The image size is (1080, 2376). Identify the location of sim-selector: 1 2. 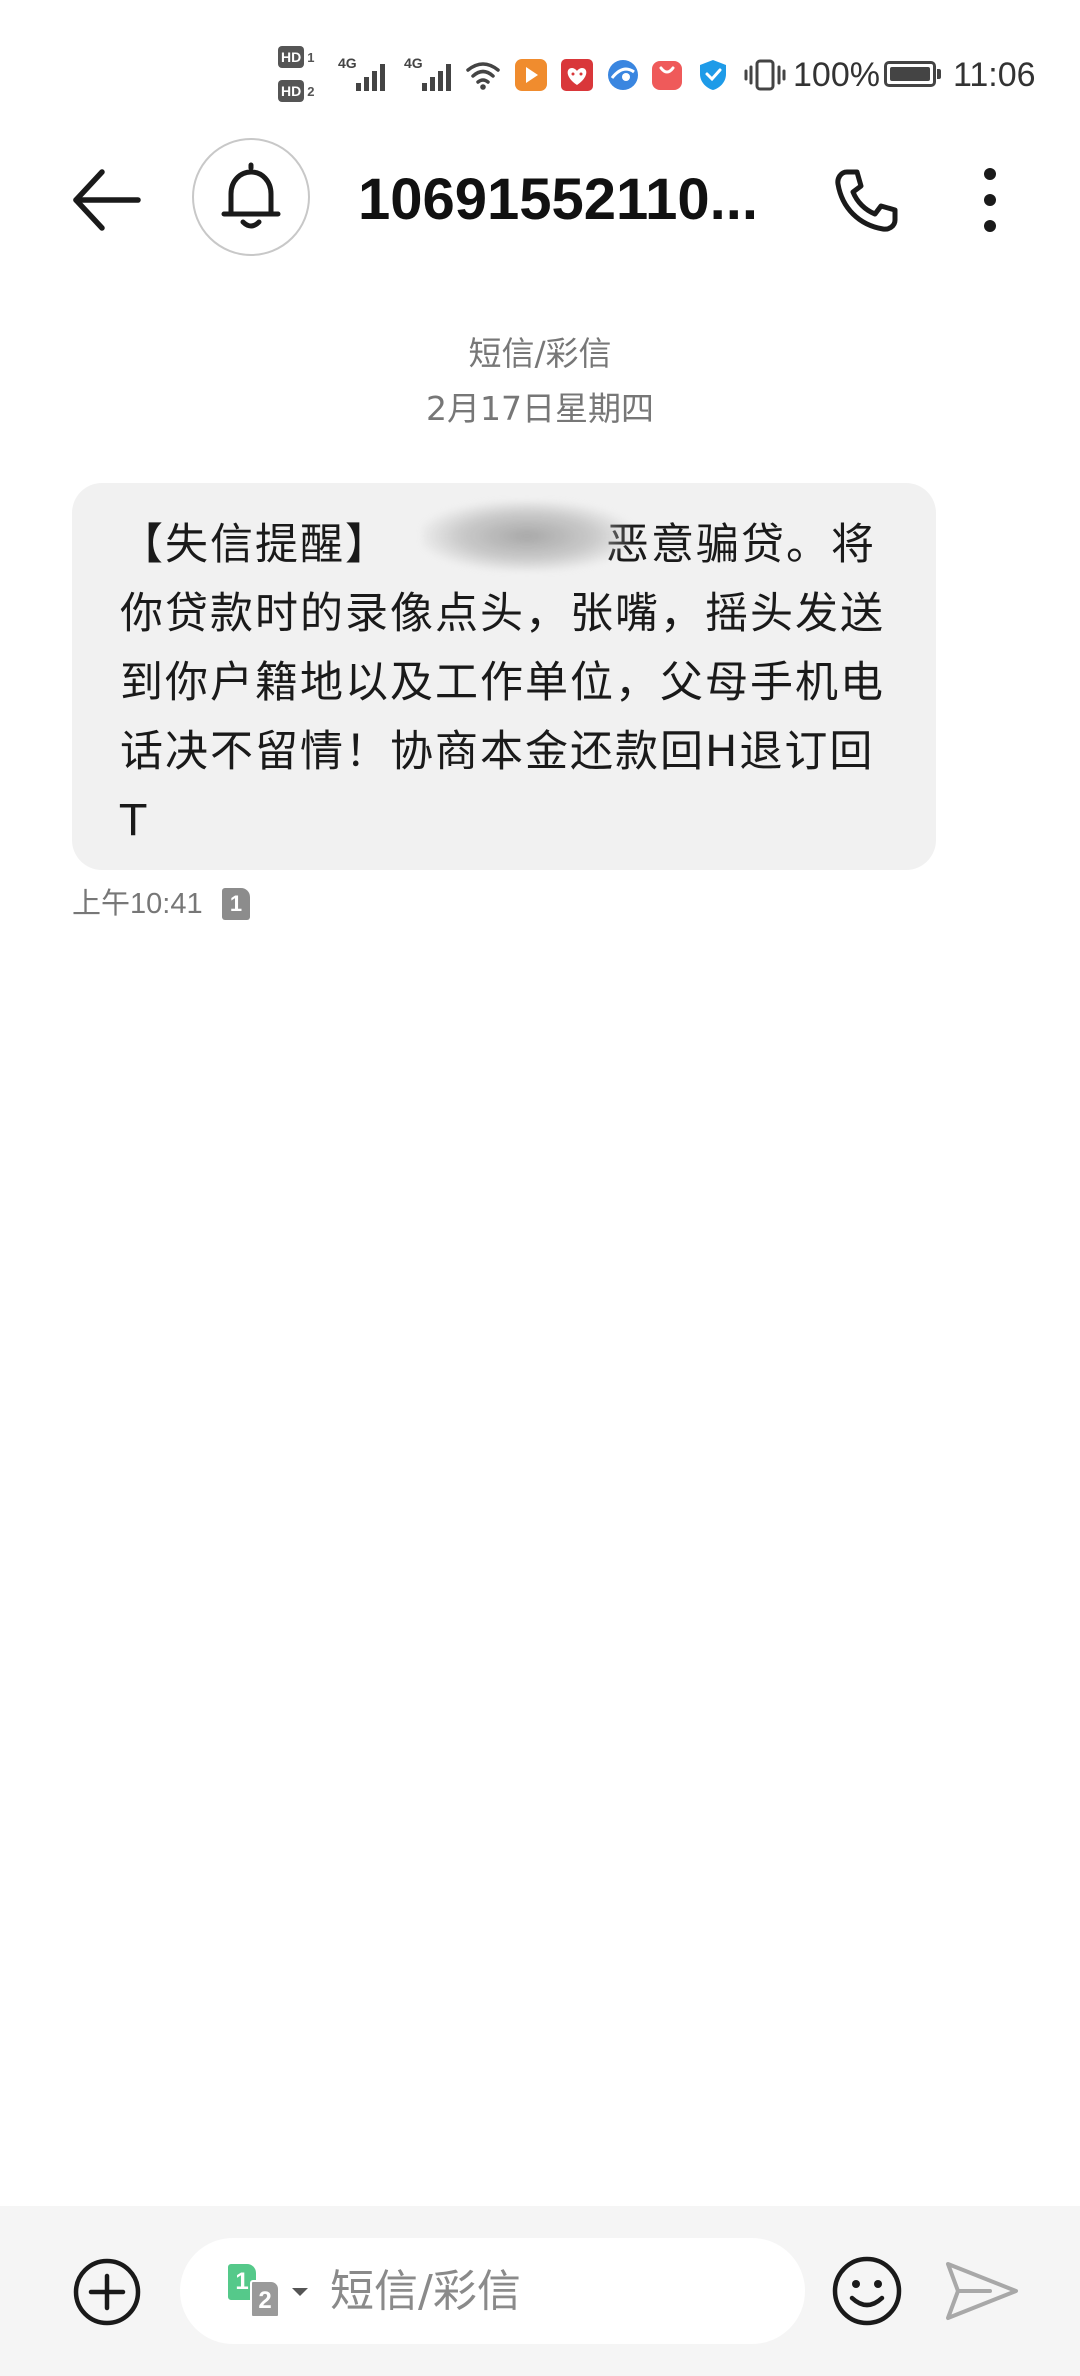
(268, 2292).